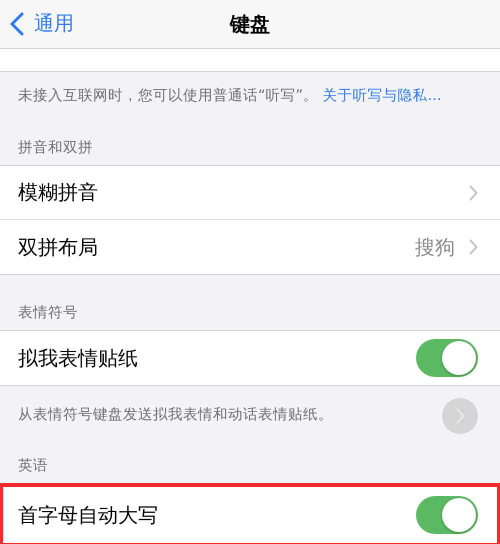 The width and height of the screenshot is (500, 544). What do you see at coordinates (58, 192) in the screenshot?
I see `row-label: 模糊拼音` at bounding box center [58, 192].